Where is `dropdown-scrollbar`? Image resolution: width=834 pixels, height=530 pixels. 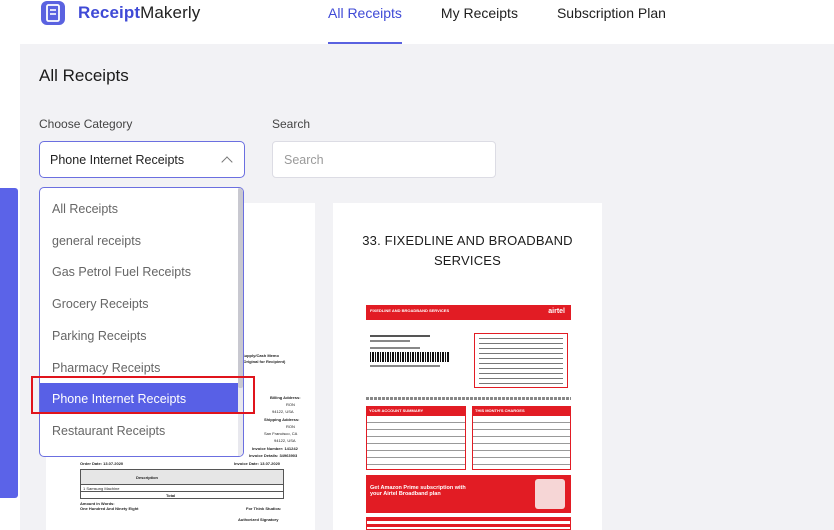 dropdown-scrollbar is located at coordinates (240, 322).